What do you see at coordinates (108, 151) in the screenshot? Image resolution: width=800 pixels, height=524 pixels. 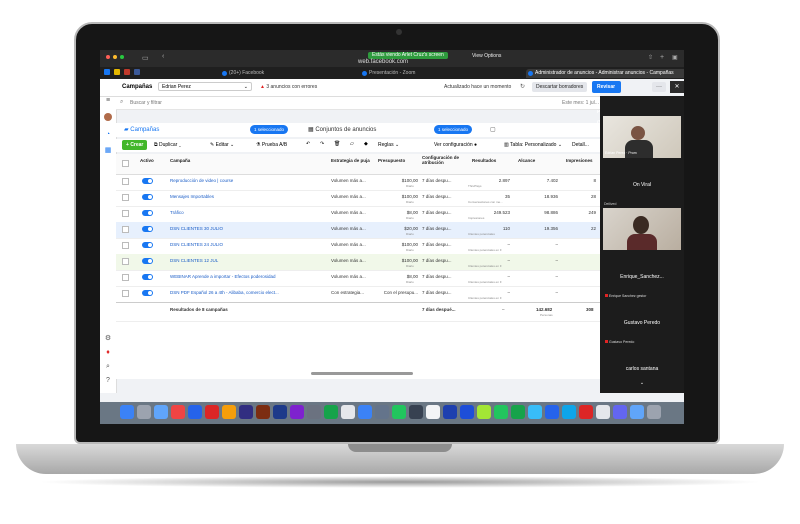 I see `grid-icon: ▦` at bounding box center [108, 151].